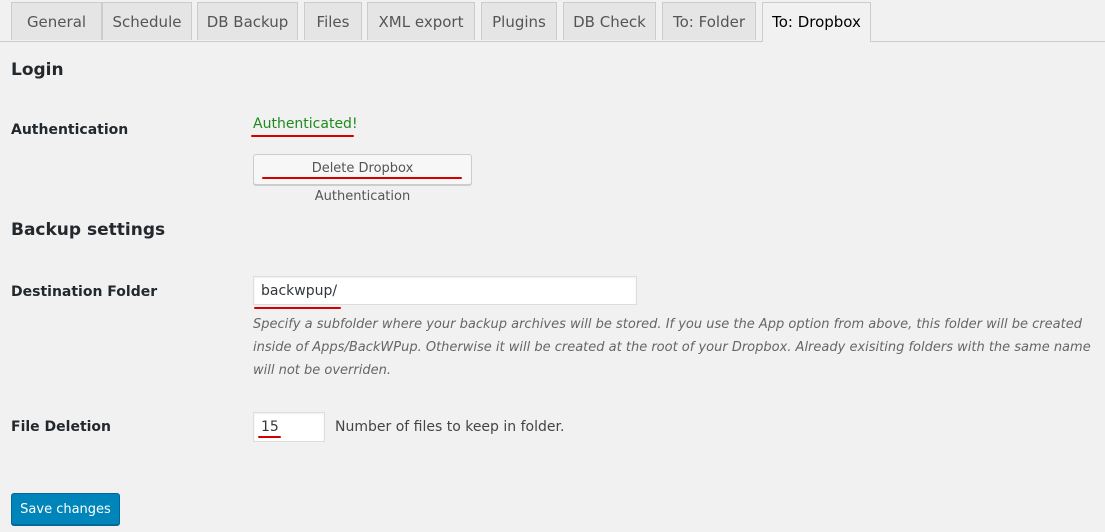 The height and width of the screenshot is (532, 1105). Describe the element at coordinates (247, 21) in the screenshot. I see `tab-db-backup: DB Backup` at that location.